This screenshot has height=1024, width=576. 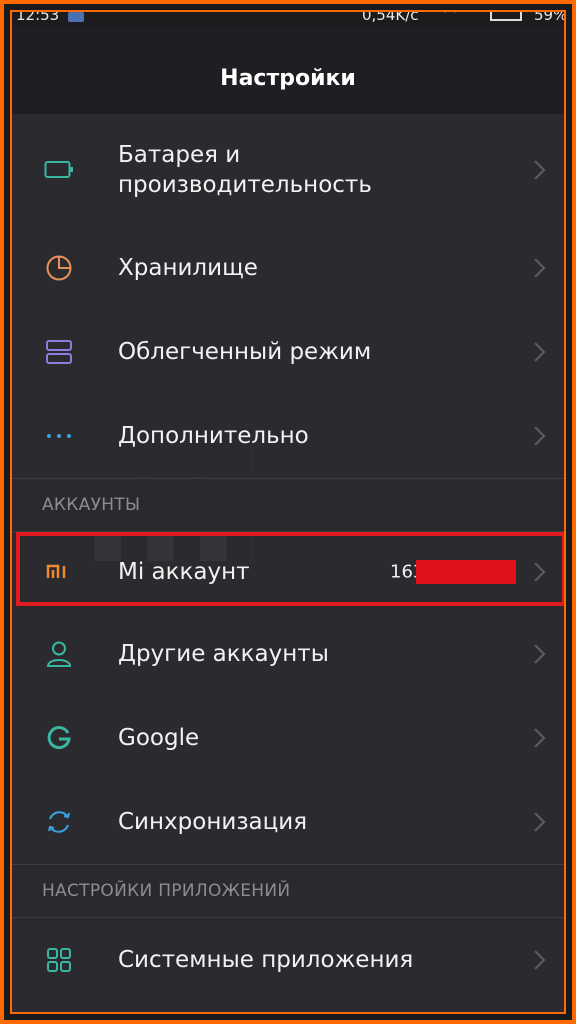 I want to click on settings-item-storage: Хранилище, so click(x=288, y=268).